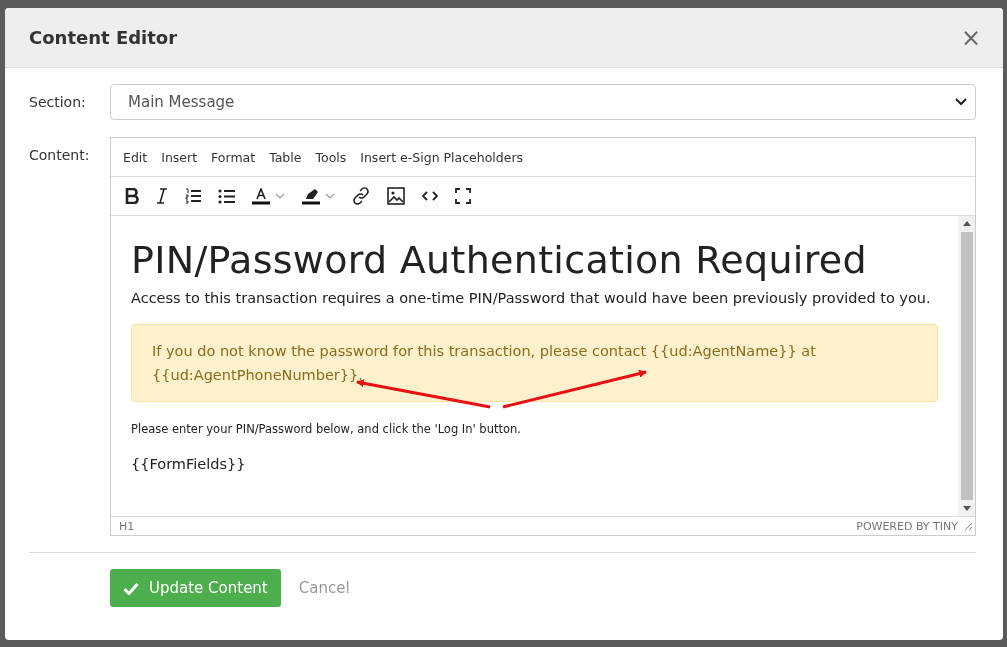  I want to click on placeholder-text: {{FormFields}}, so click(189, 464).